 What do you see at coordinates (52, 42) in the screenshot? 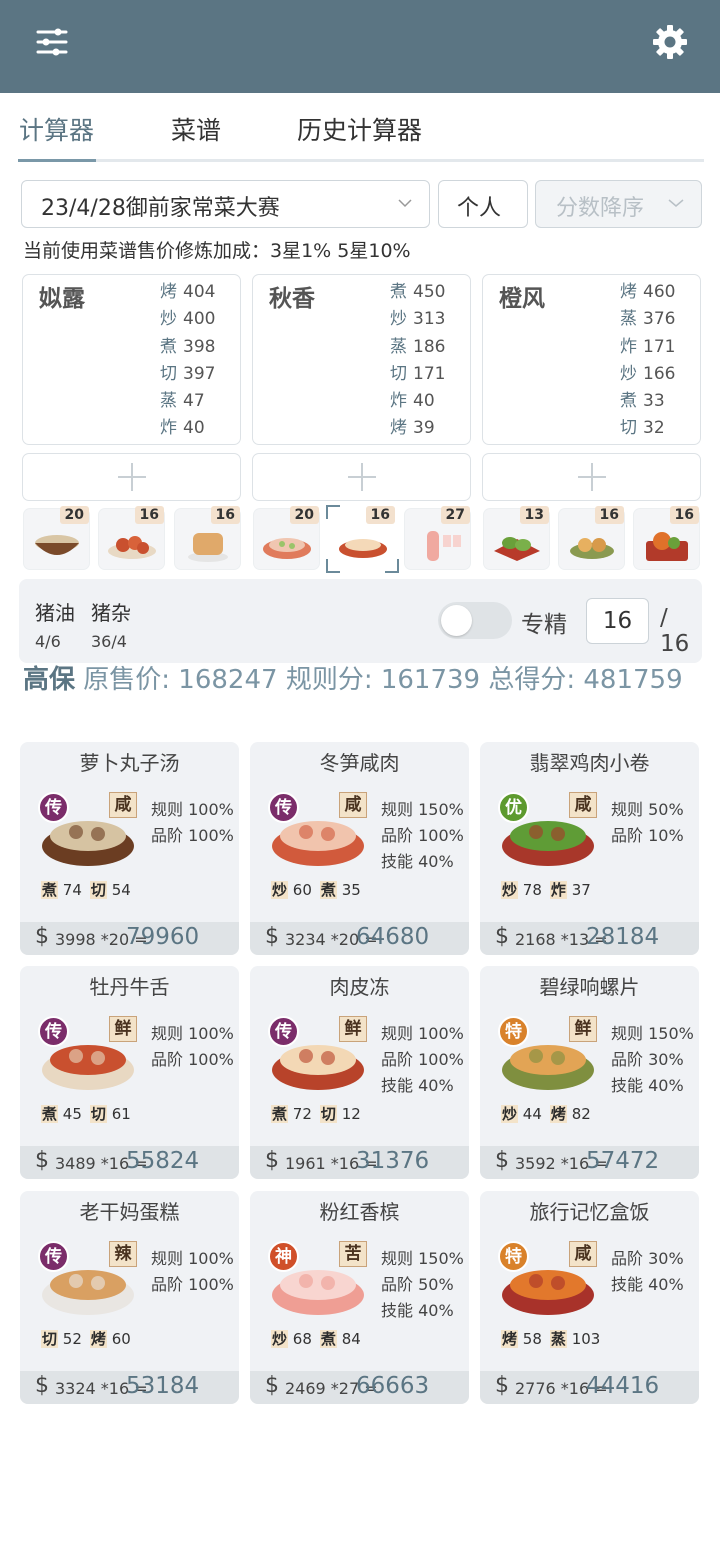
I see `filter-icon` at bounding box center [52, 42].